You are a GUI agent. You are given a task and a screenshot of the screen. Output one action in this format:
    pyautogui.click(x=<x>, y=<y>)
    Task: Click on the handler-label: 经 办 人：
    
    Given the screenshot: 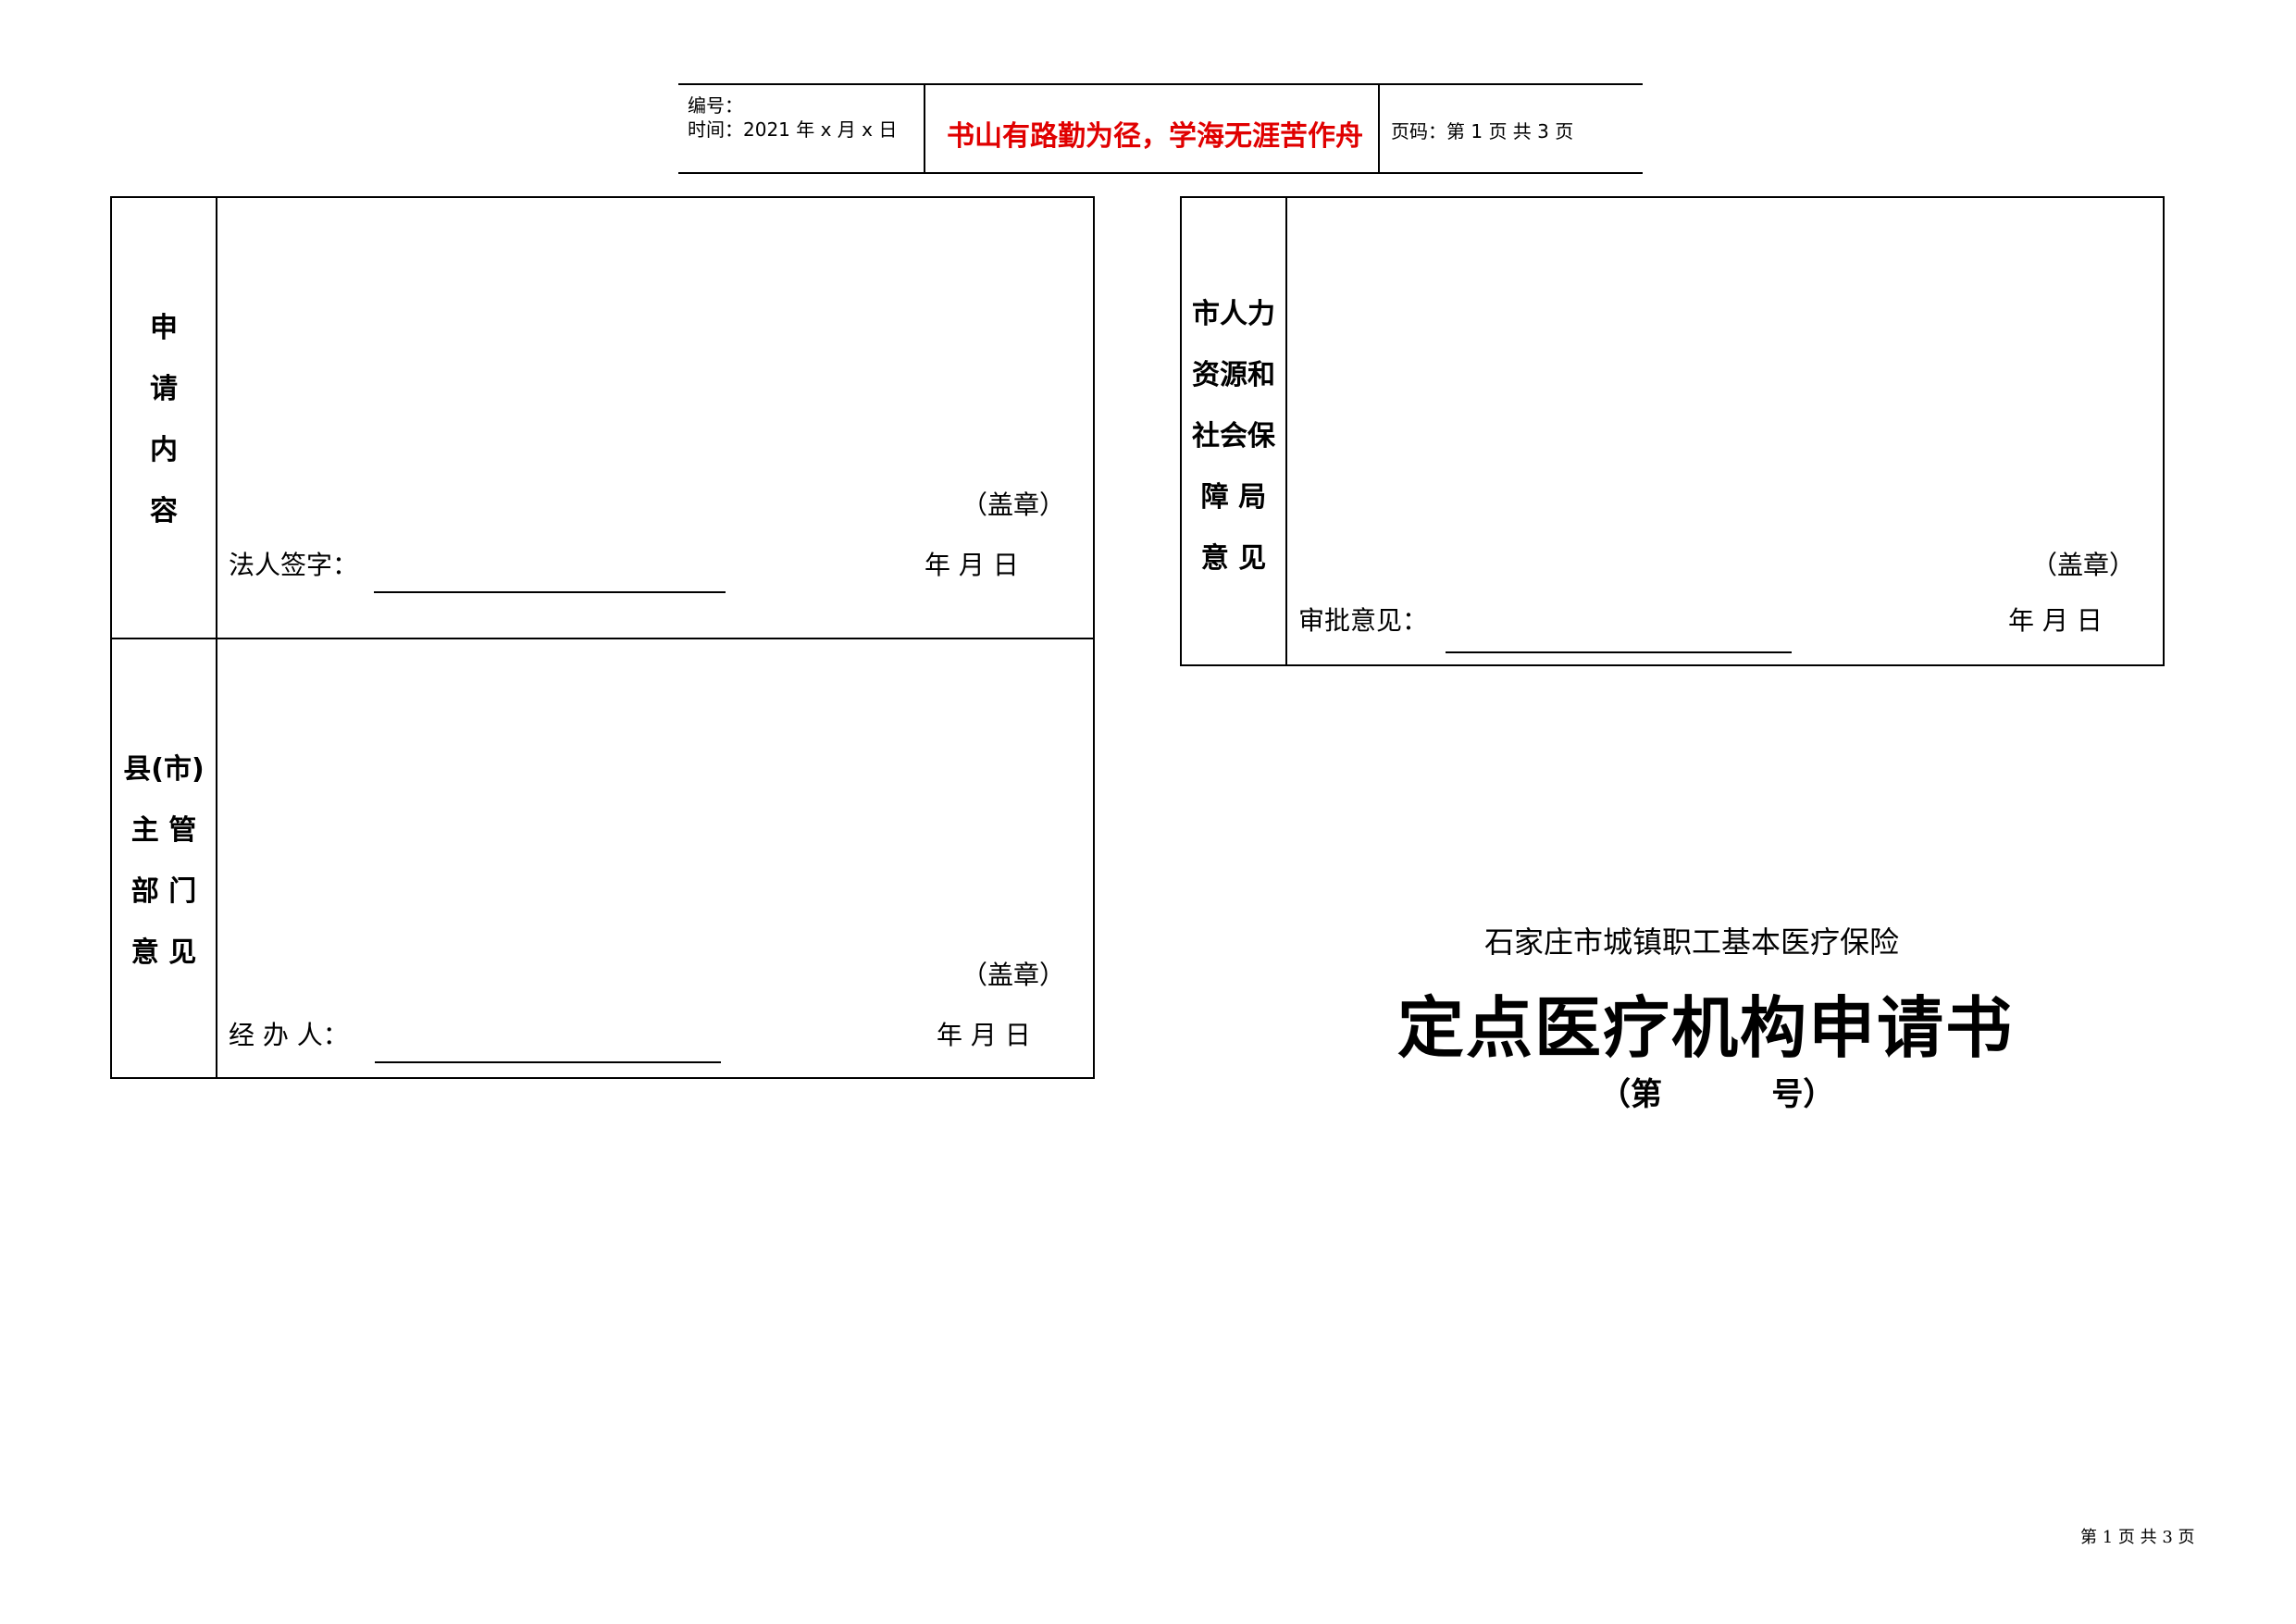 What is the action you would take?
    pyautogui.click(x=289, y=1035)
    